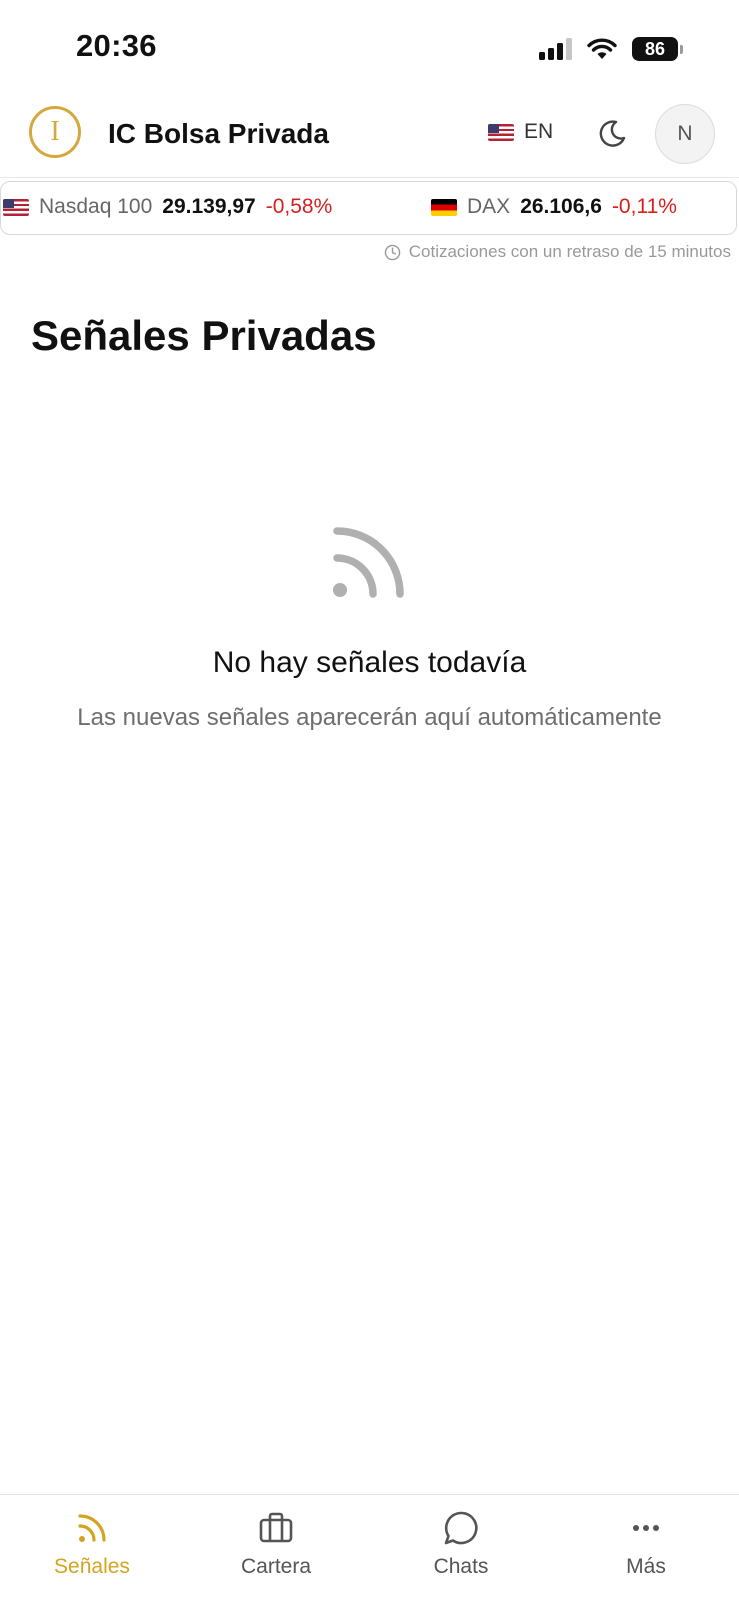 This screenshot has width=739, height=1600. I want to click on ticker-change: -0,58%, so click(299, 206).